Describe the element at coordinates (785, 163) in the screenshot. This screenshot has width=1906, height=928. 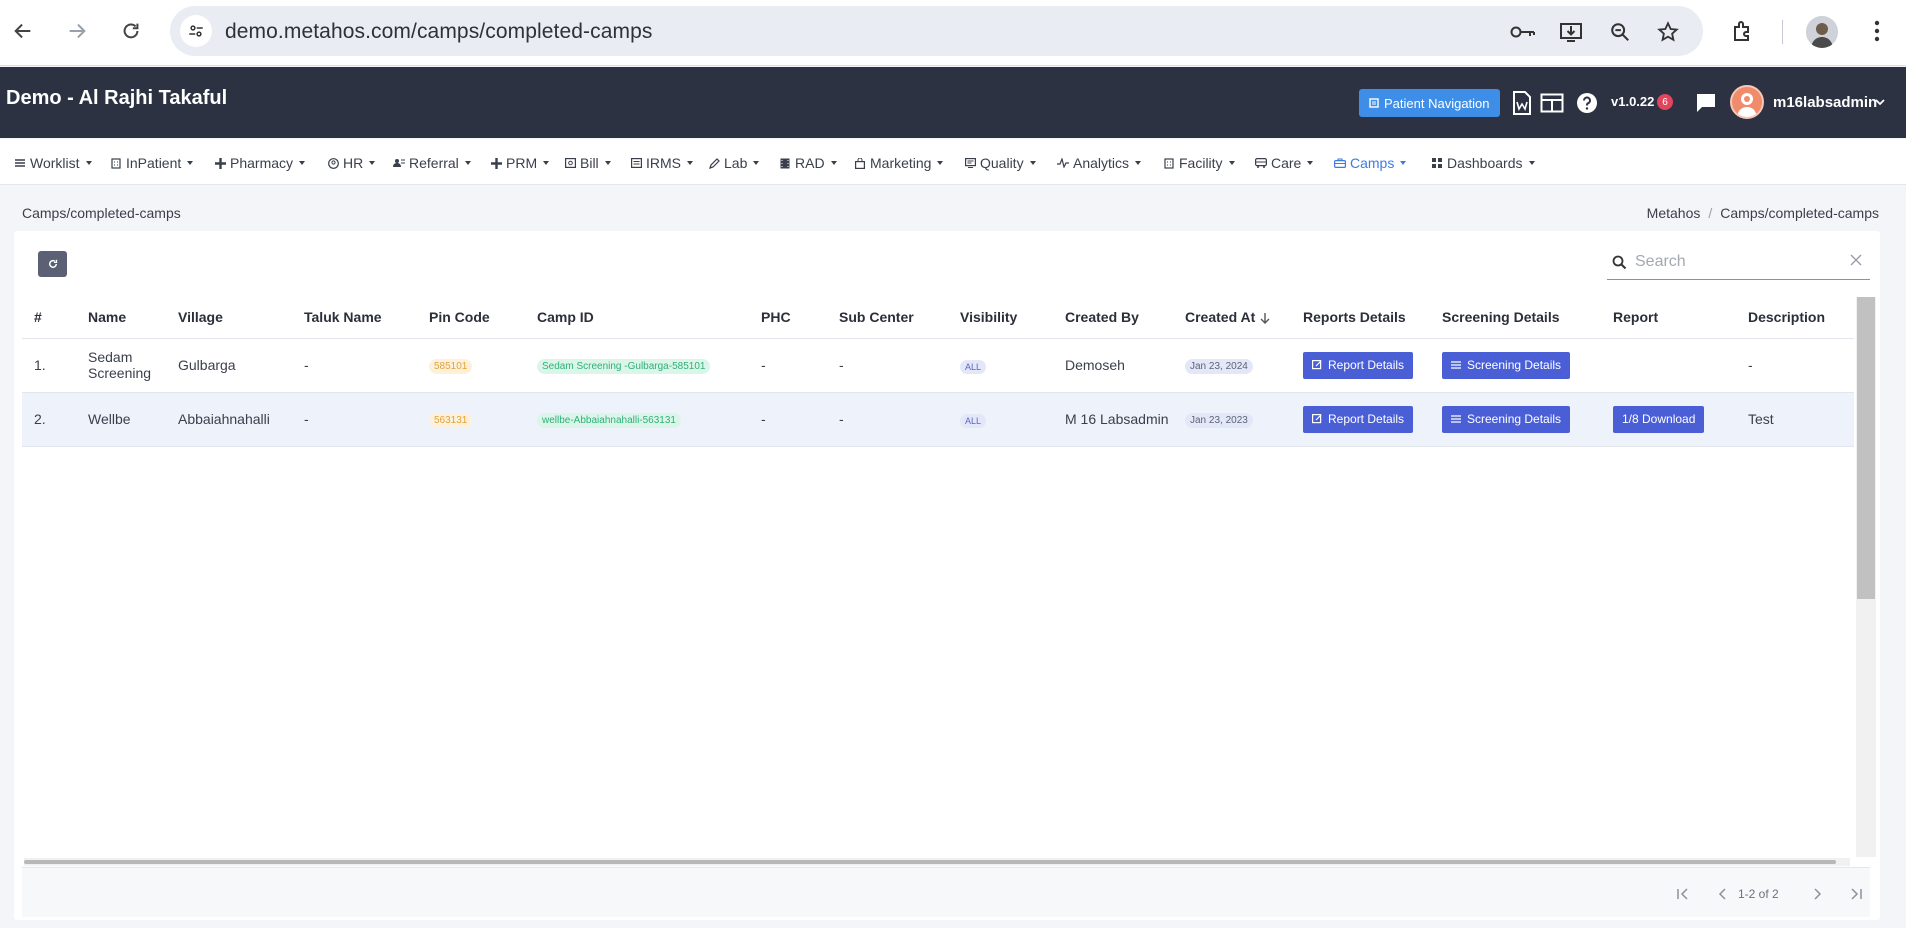
I see `film-icon` at that location.